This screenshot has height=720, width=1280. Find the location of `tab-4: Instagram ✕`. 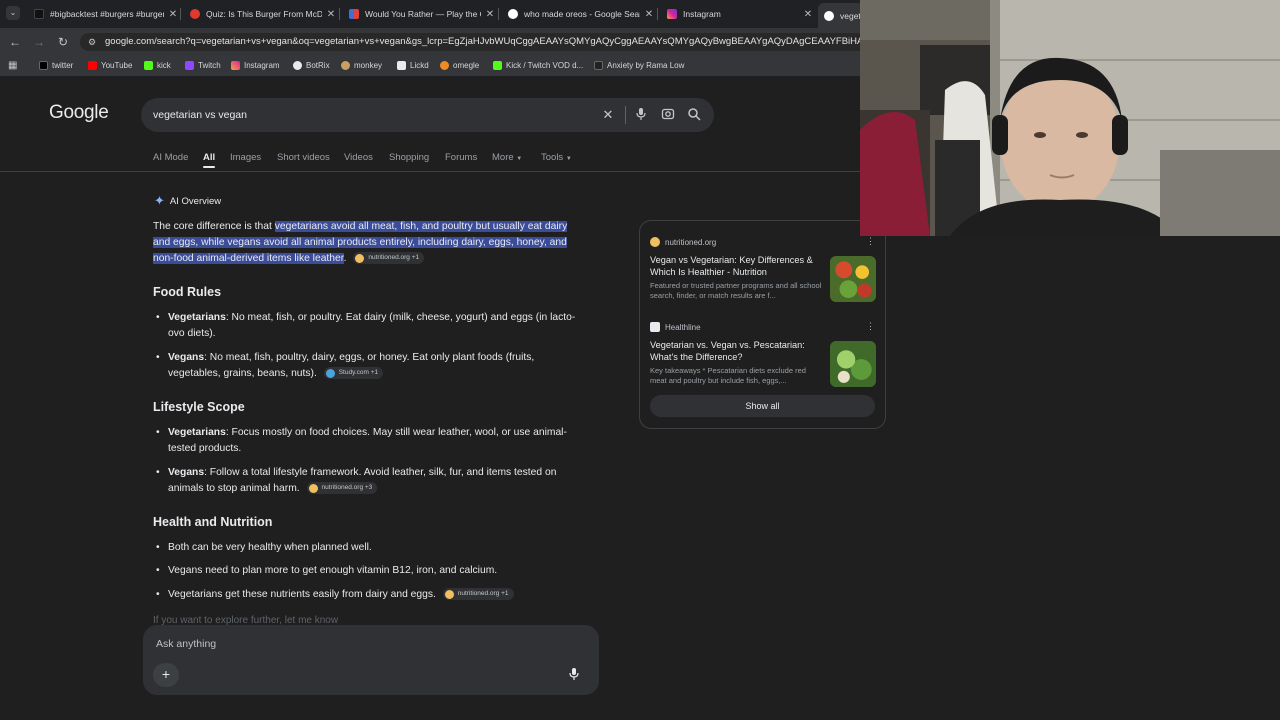

tab-4: Instagram ✕ is located at coordinates (737, 14).